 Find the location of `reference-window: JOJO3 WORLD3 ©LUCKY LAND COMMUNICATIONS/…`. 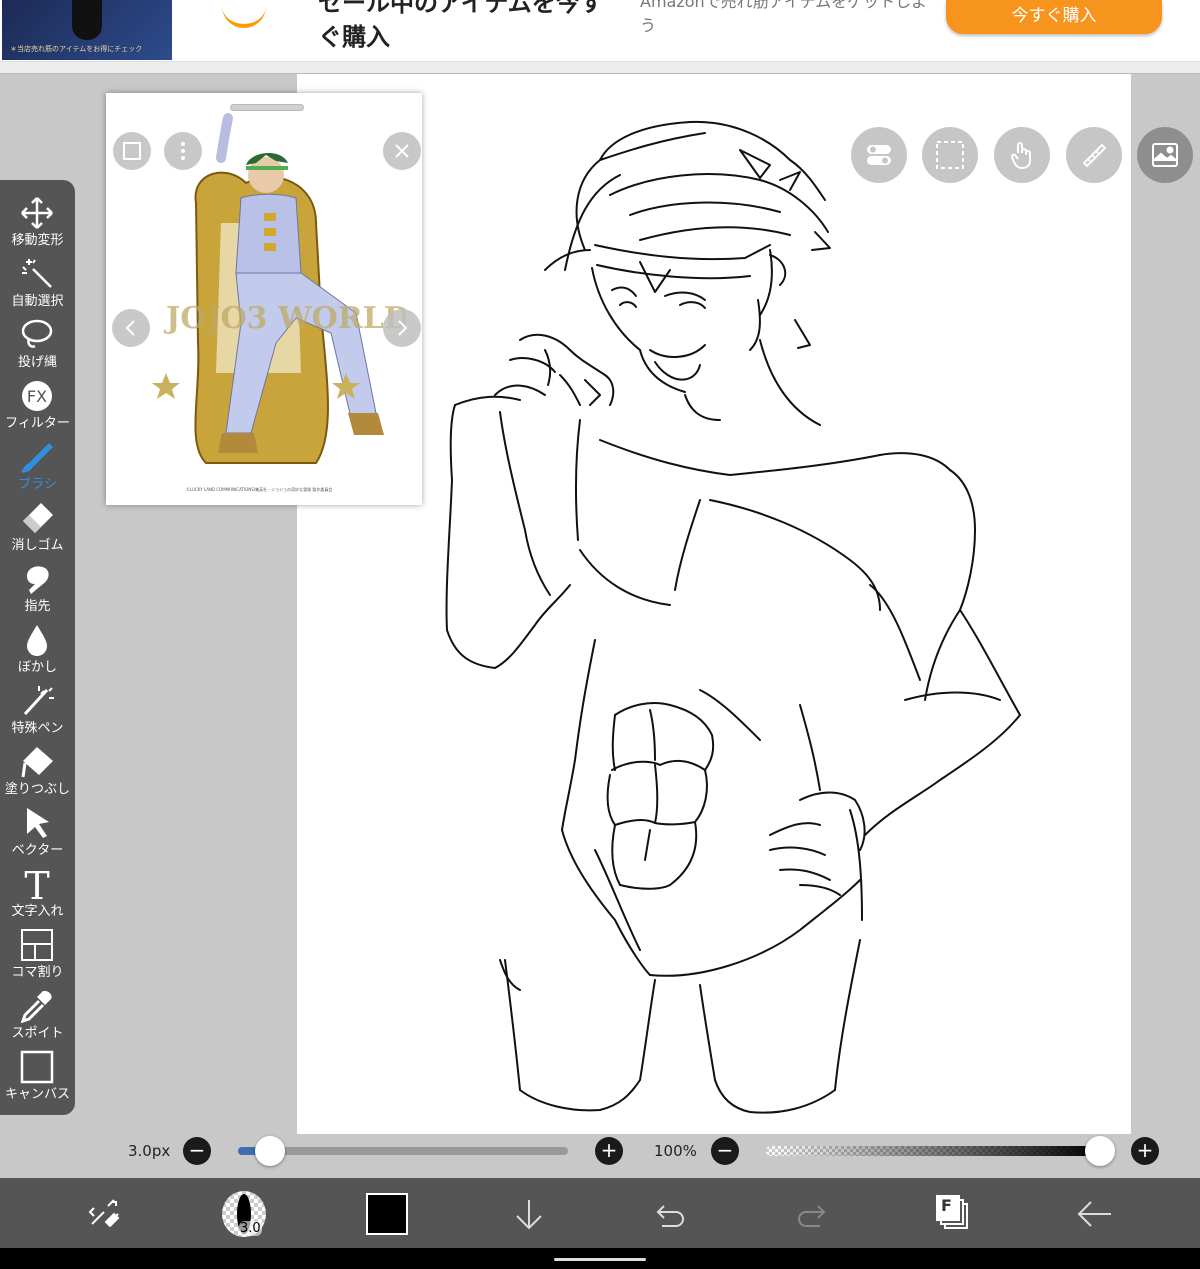

reference-window: JOJO3 WORLD3 ©LUCKY LAND COMMUNICATIONS/… is located at coordinates (264, 299).